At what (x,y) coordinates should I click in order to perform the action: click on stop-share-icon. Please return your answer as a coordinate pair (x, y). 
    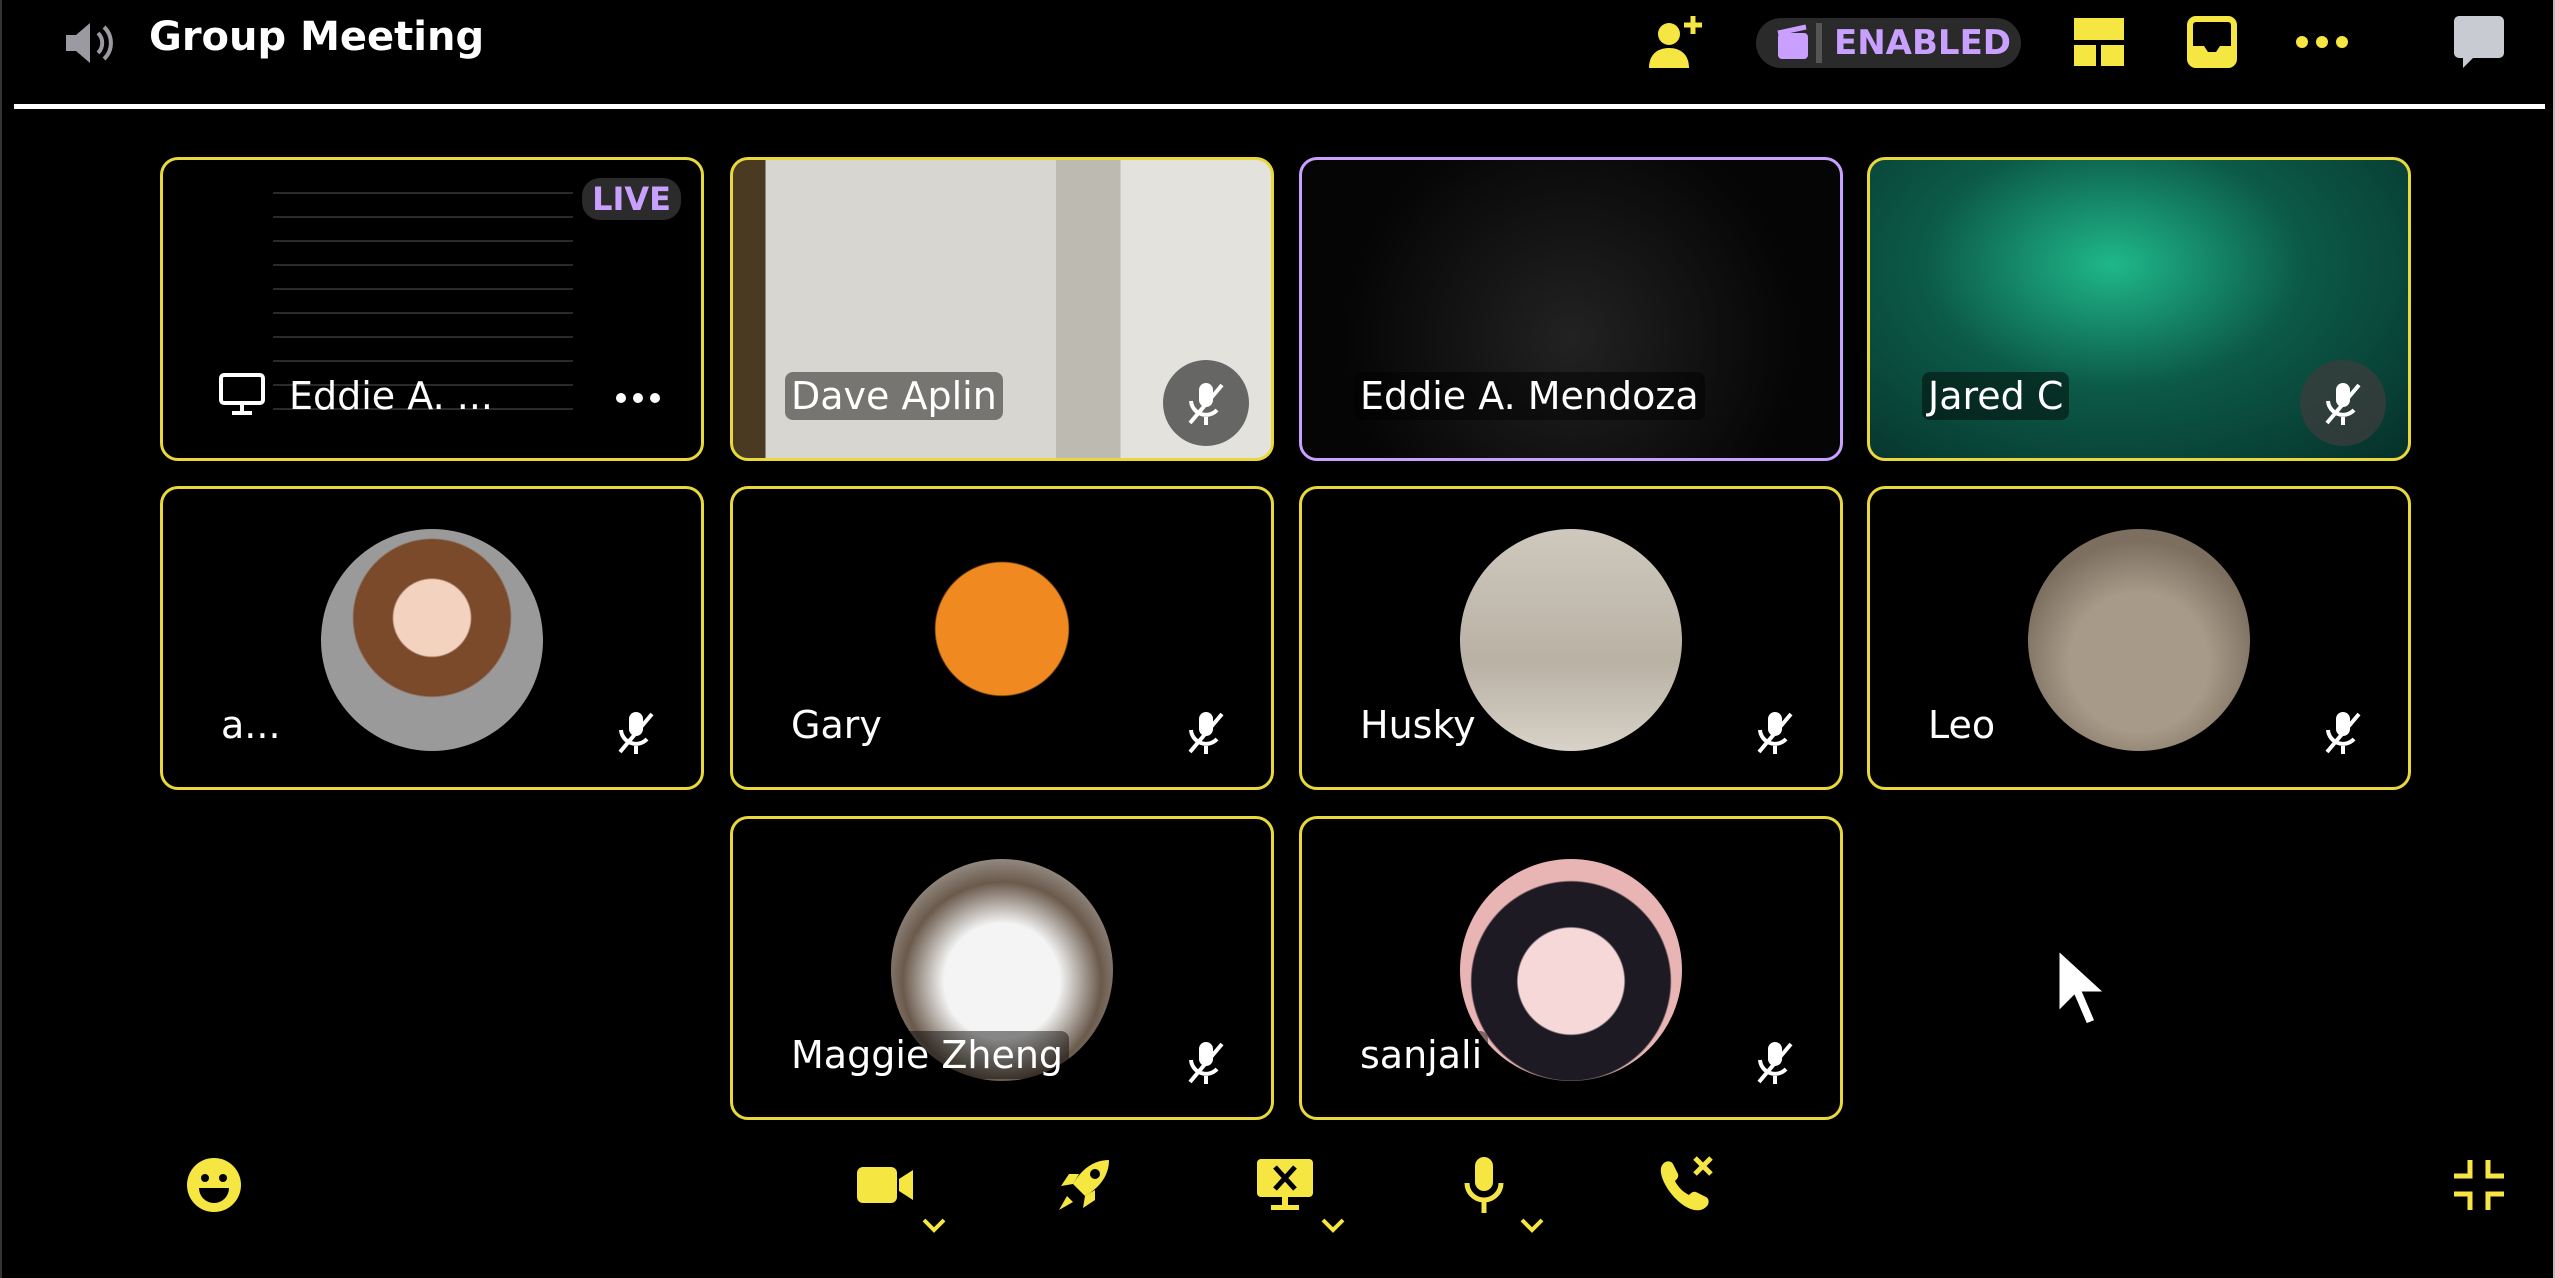
    Looking at the image, I should click on (1285, 1184).